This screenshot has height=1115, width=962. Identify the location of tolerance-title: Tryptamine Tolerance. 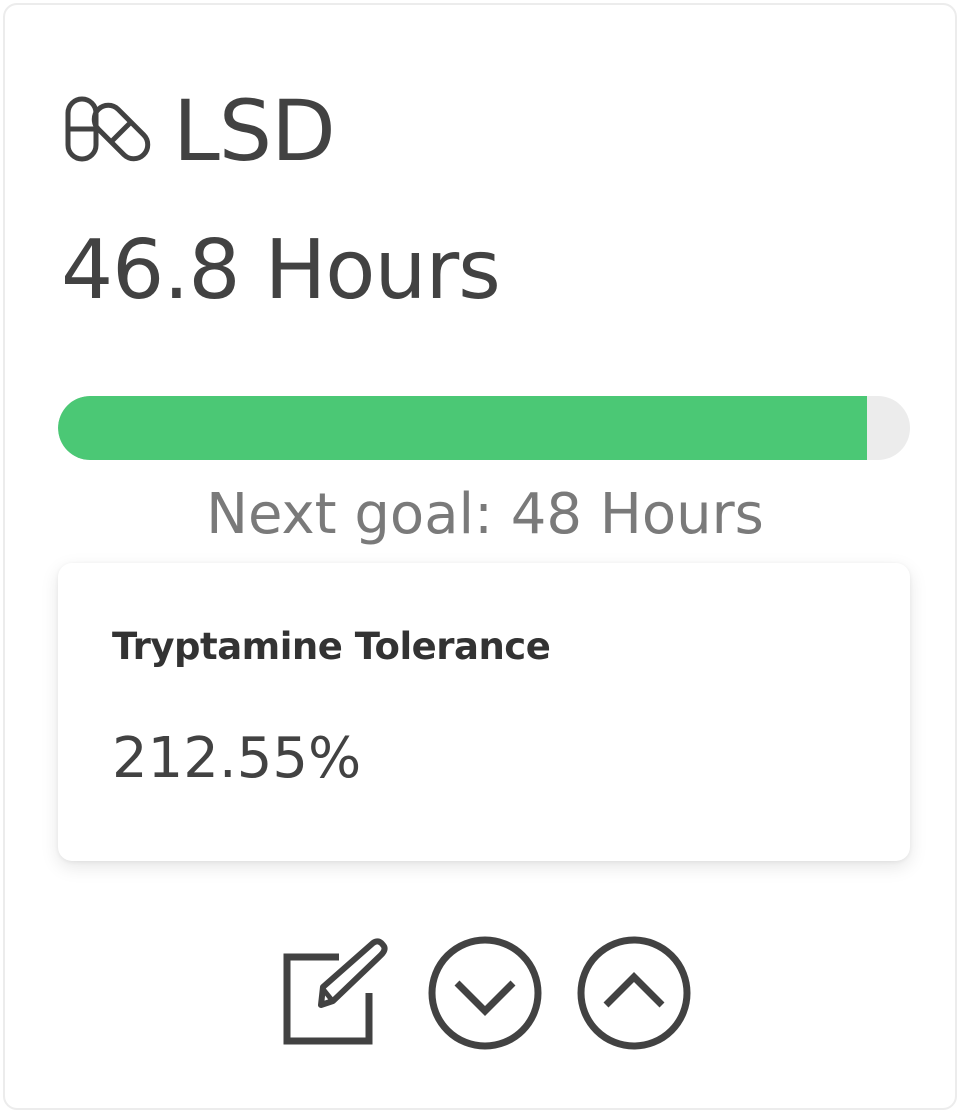
(331, 646).